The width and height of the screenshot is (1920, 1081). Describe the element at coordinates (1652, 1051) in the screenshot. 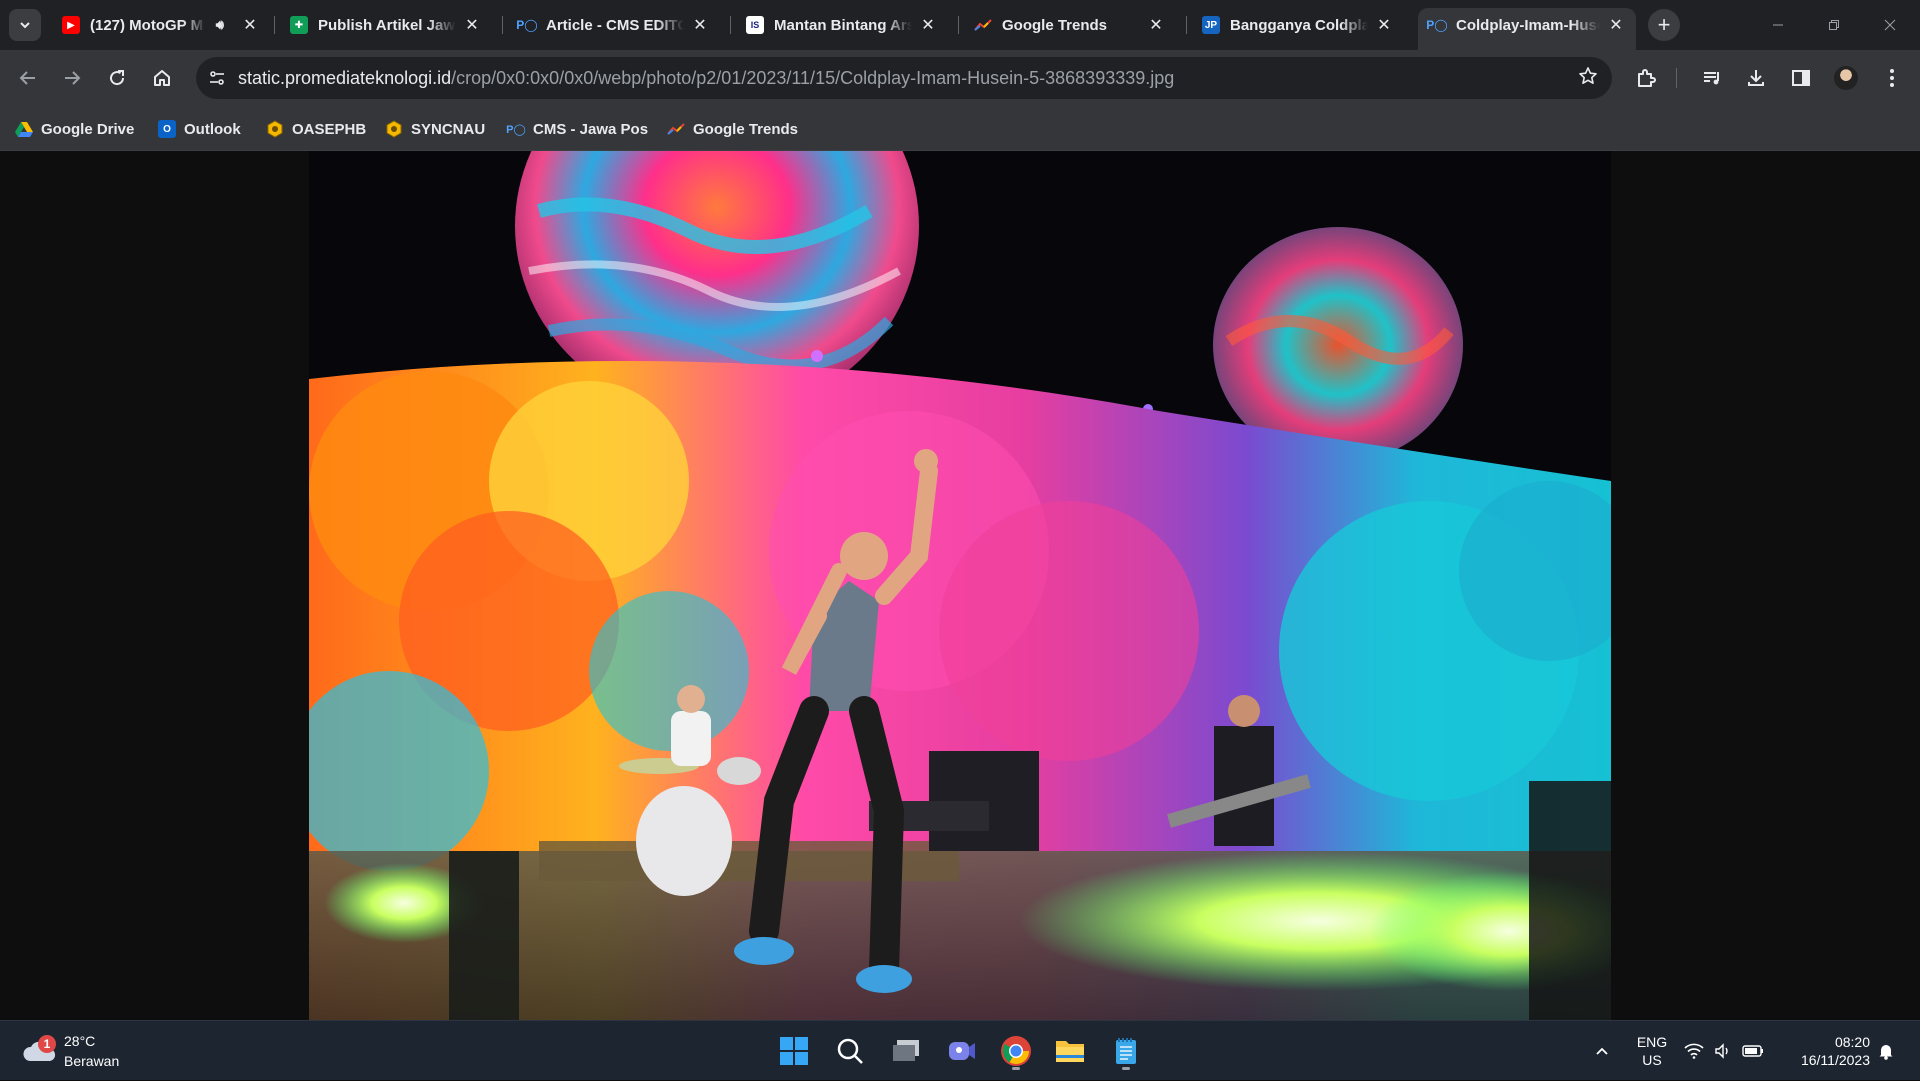

I see `language-indicator: ENG US` at that location.